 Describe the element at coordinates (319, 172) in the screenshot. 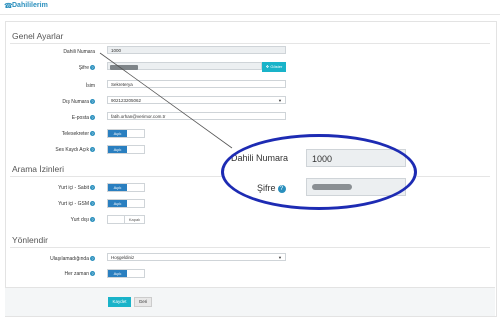

I see `highlight-ellipse` at that location.